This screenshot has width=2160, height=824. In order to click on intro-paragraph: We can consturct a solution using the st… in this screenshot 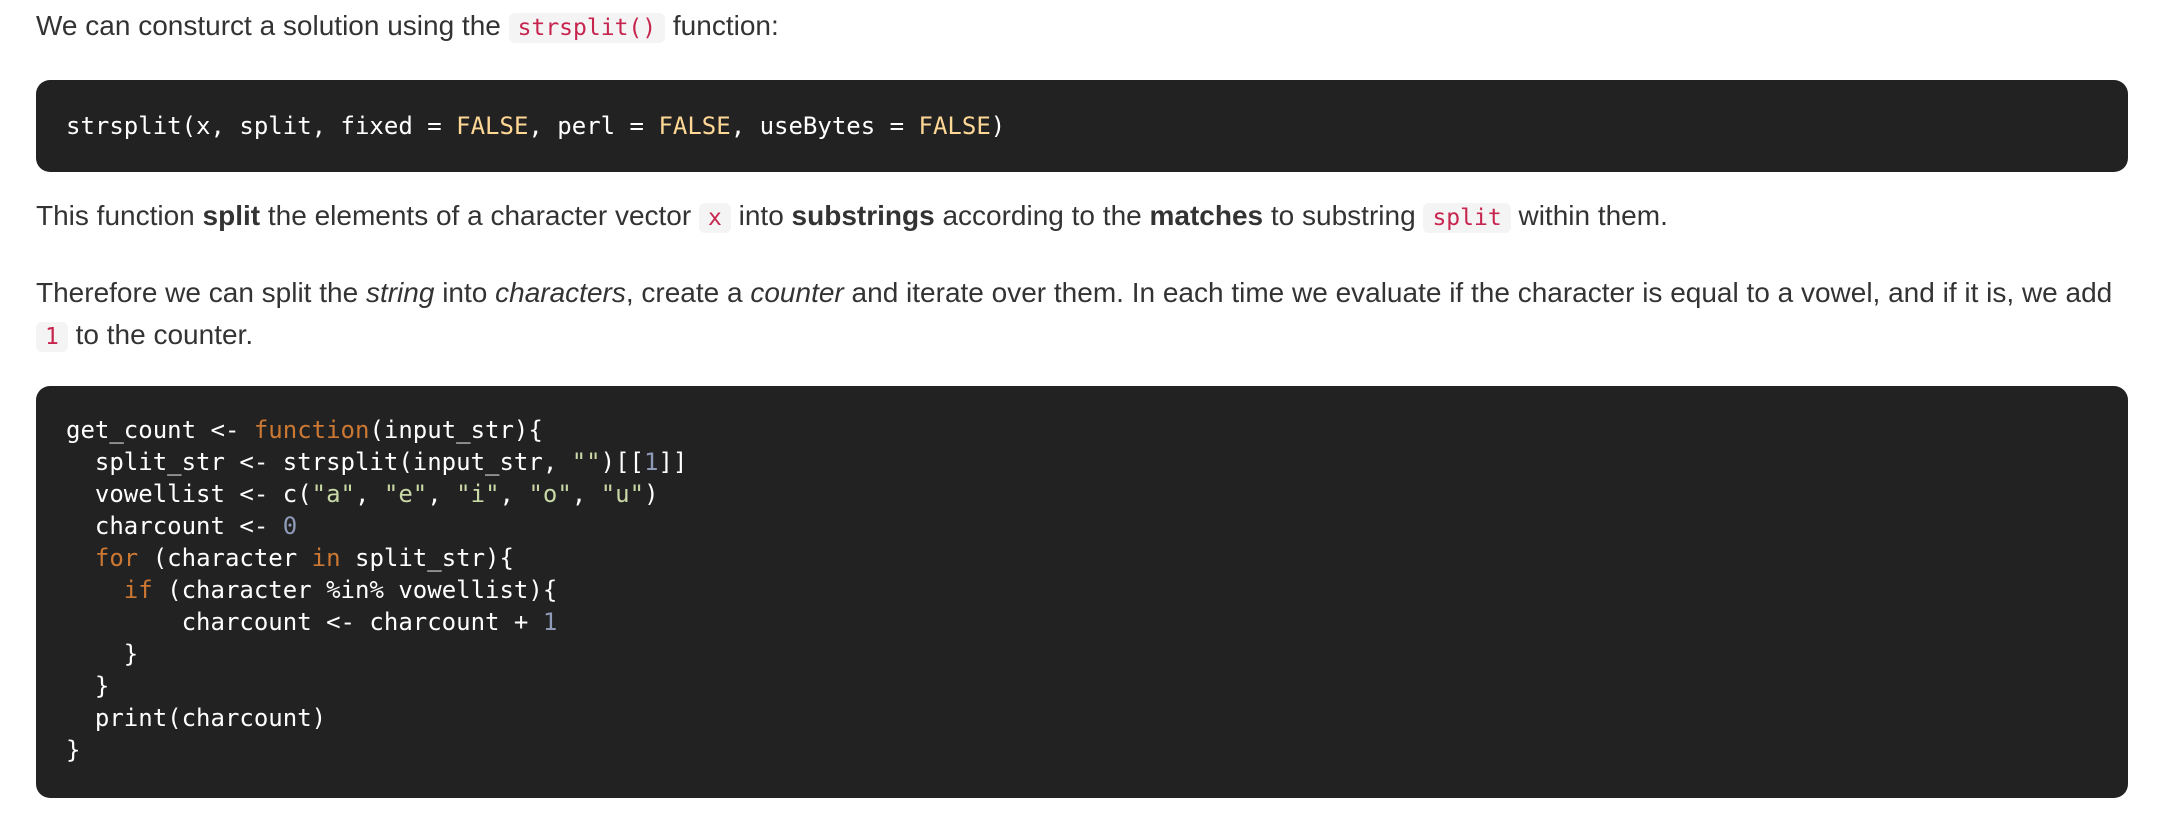, I will do `click(1081, 27)`.